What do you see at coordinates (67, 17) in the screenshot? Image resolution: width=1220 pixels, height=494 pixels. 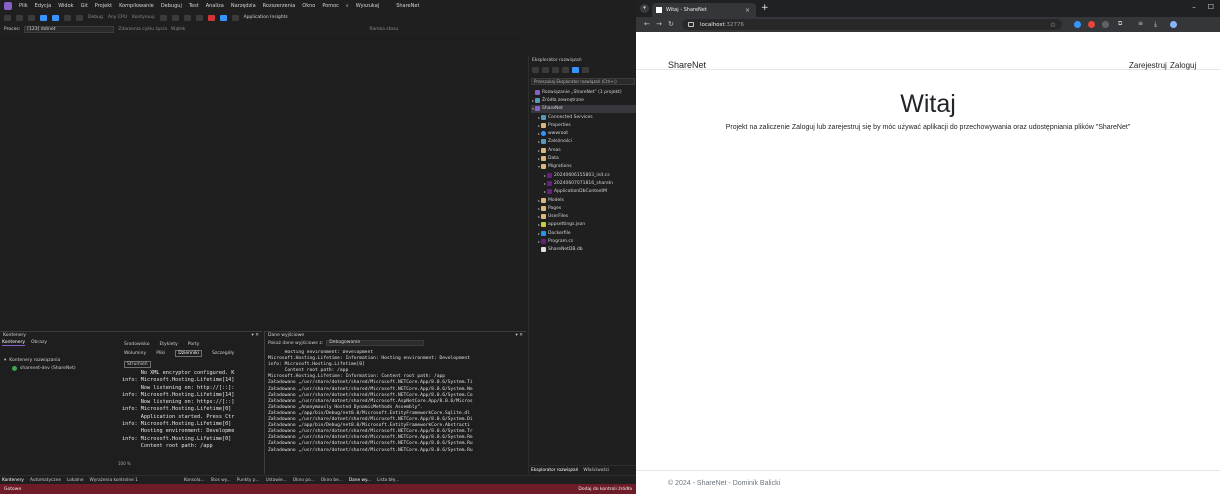 I see `undo-icon` at bounding box center [67, 17].